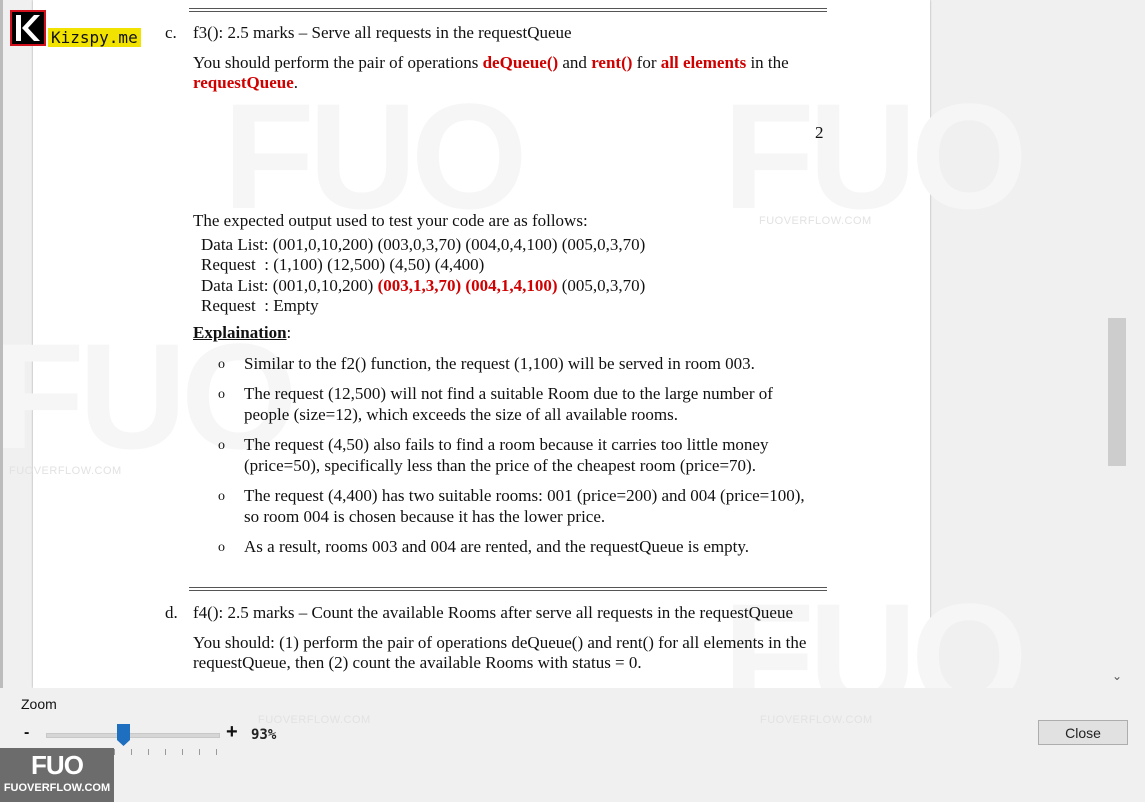 The width and height of the screenshot is (1145, 802). Describe the element at coordinates (260, 305) in the screenshot. I see `output-line-4: Request : Empty` at that location.